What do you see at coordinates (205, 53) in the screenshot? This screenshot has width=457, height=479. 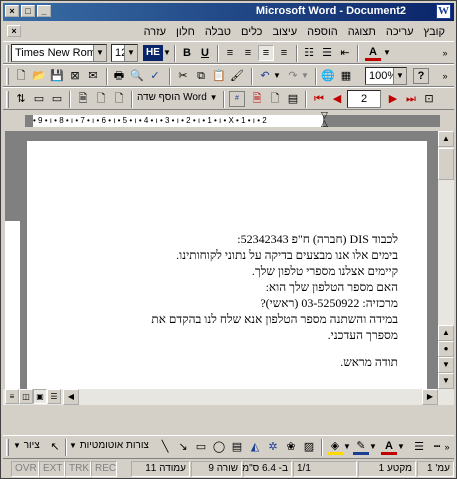 I see `underline-button: U` at bounding box center [205, 53].